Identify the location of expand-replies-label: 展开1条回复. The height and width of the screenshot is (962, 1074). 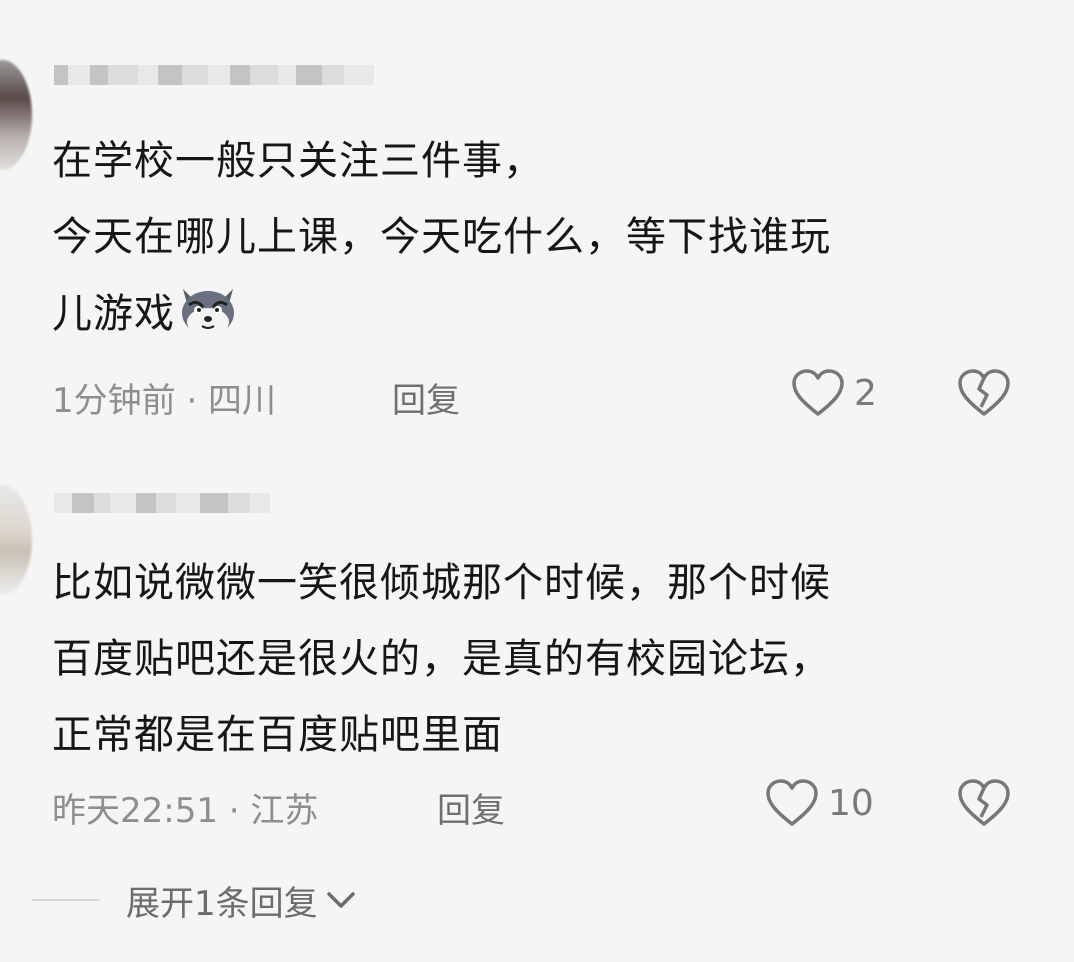
(222, 903).